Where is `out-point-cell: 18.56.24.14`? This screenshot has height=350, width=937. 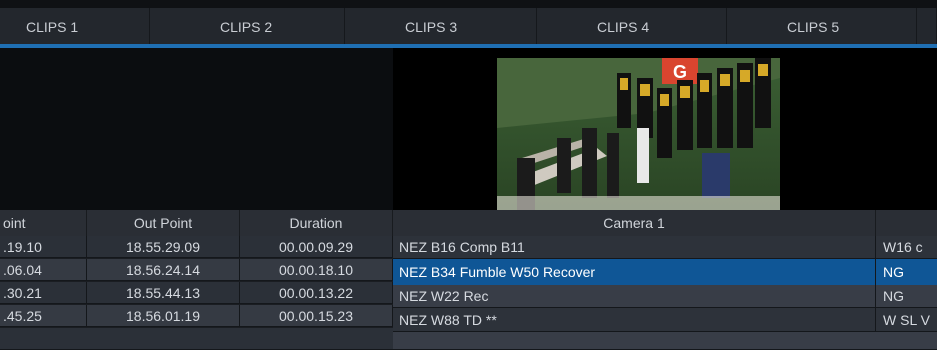
out-point-cell: 18.56.24.14 is located at coordinates (163, 270).